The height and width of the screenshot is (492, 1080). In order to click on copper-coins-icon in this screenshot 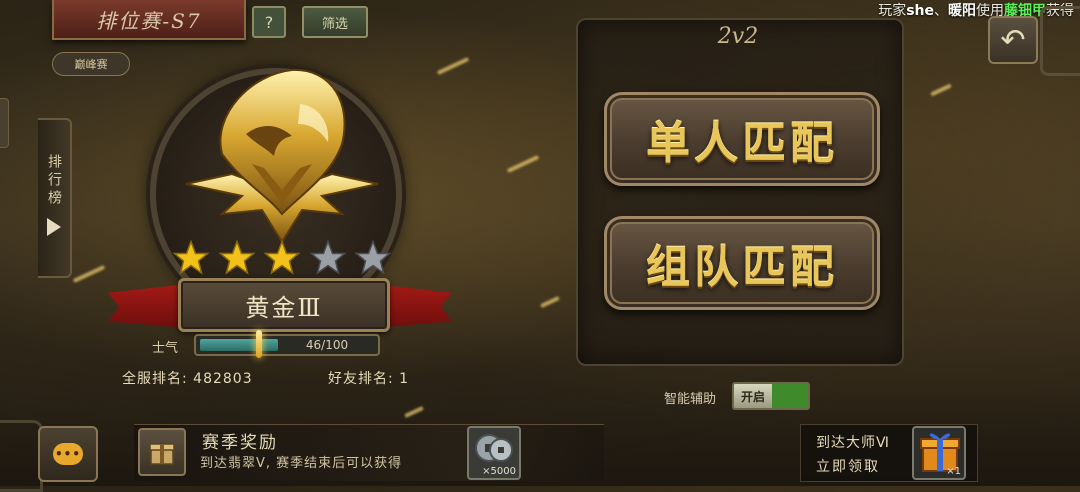, I will do `click(494, 448)`.